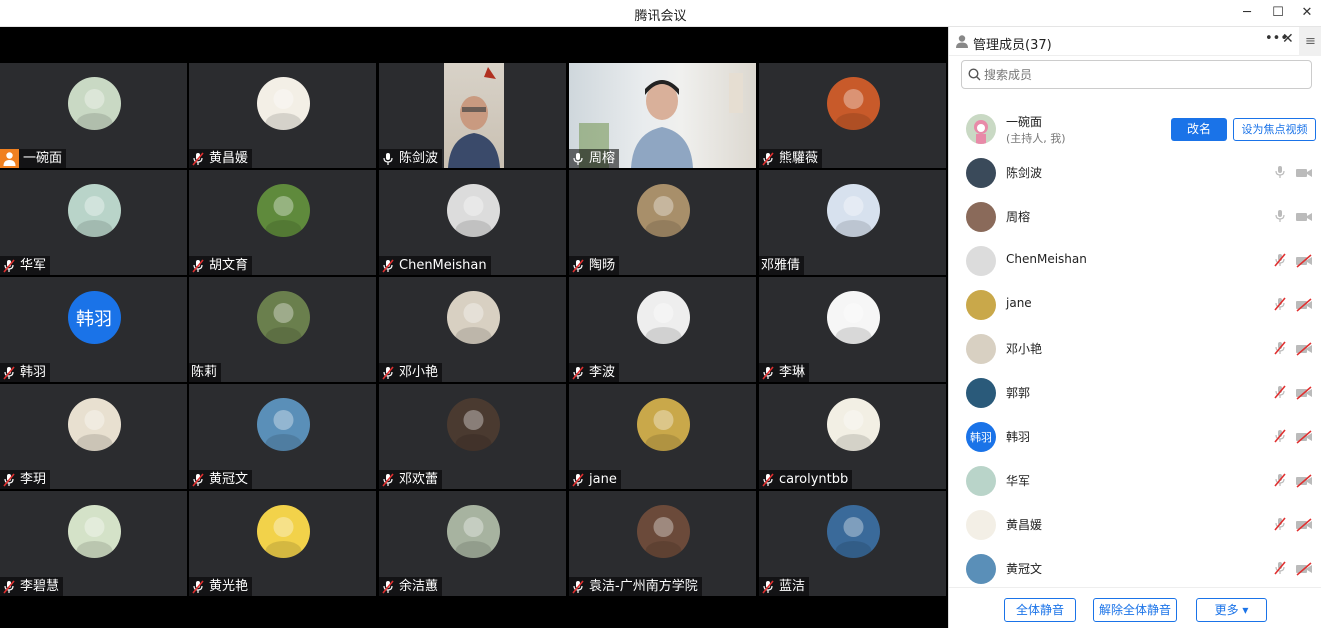 This screenshot has width=1321, height=628. What do you see at coordinates (33, 158) in the screenshot?
I see `participant-name-tag: 一碗面` at bounding box center [33, 158].